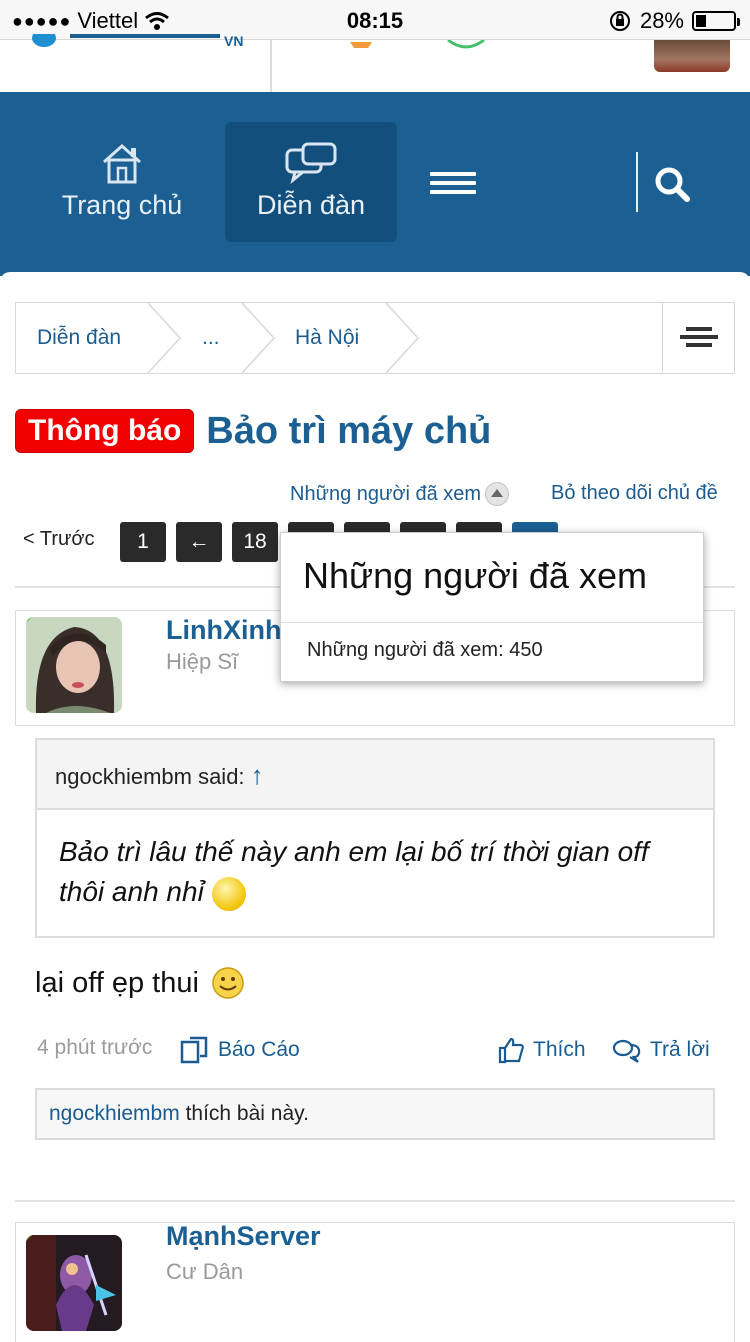  What do you see at coordinates (375, 1281) in the screenshot?
I see `post-author-card: MạnhServer Cư Dân` at bounding box center [375, 1281].